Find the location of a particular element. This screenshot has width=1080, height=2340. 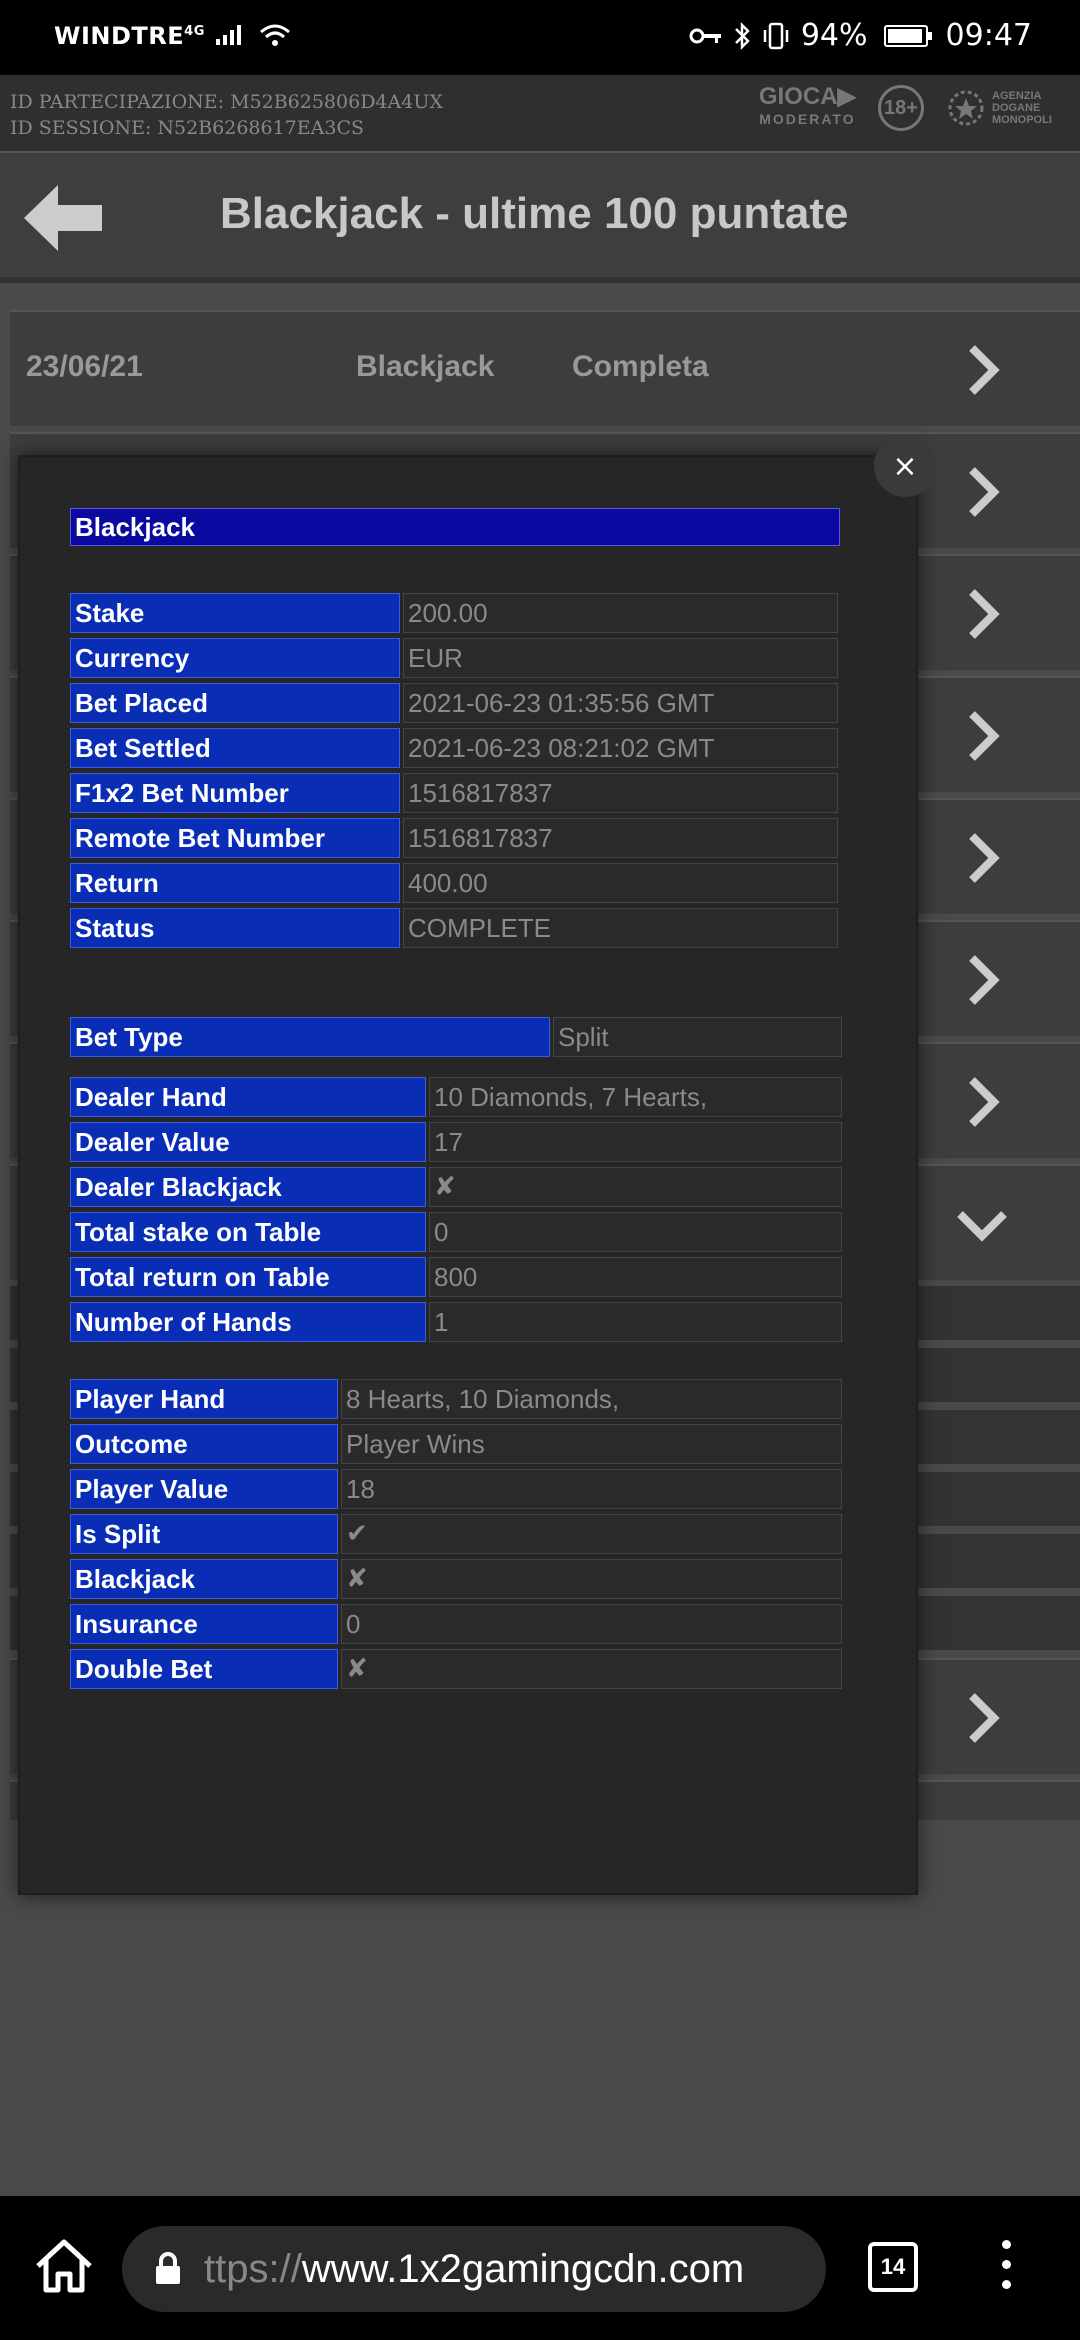

url-bar: ttps://www.1x2gamingcdn.com is located at coordinates (474, 2269).